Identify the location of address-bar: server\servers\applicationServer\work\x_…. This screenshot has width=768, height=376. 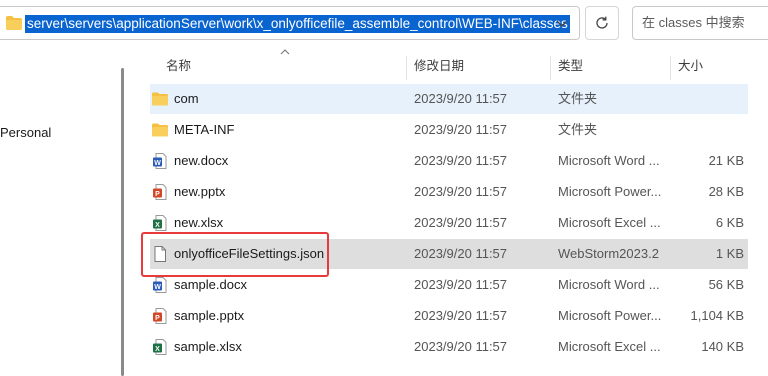
(290, 23).